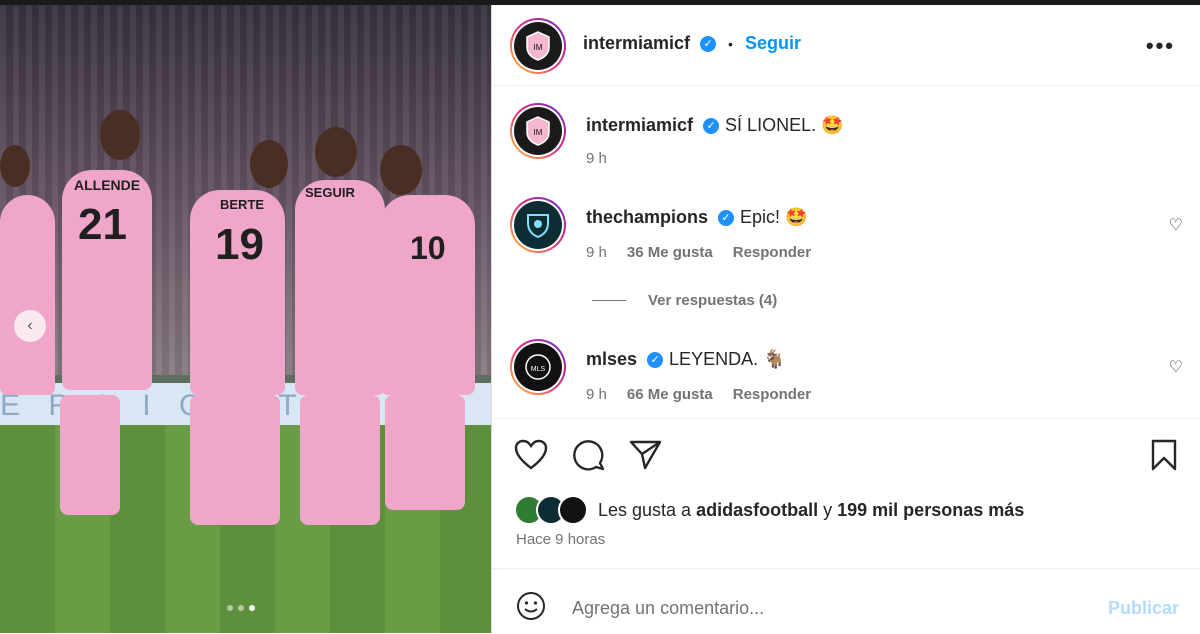  I want to click on divider-line, so click(609, 300).